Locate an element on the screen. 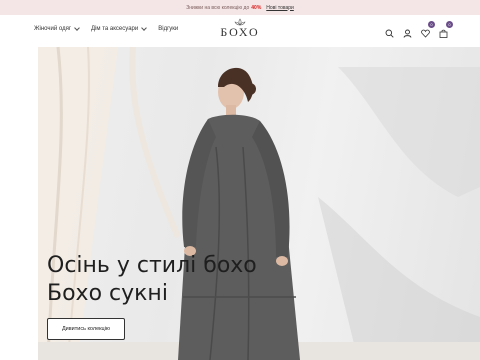  view-collection-button: Дивитись колекцію is located at coordinates (86, 329).